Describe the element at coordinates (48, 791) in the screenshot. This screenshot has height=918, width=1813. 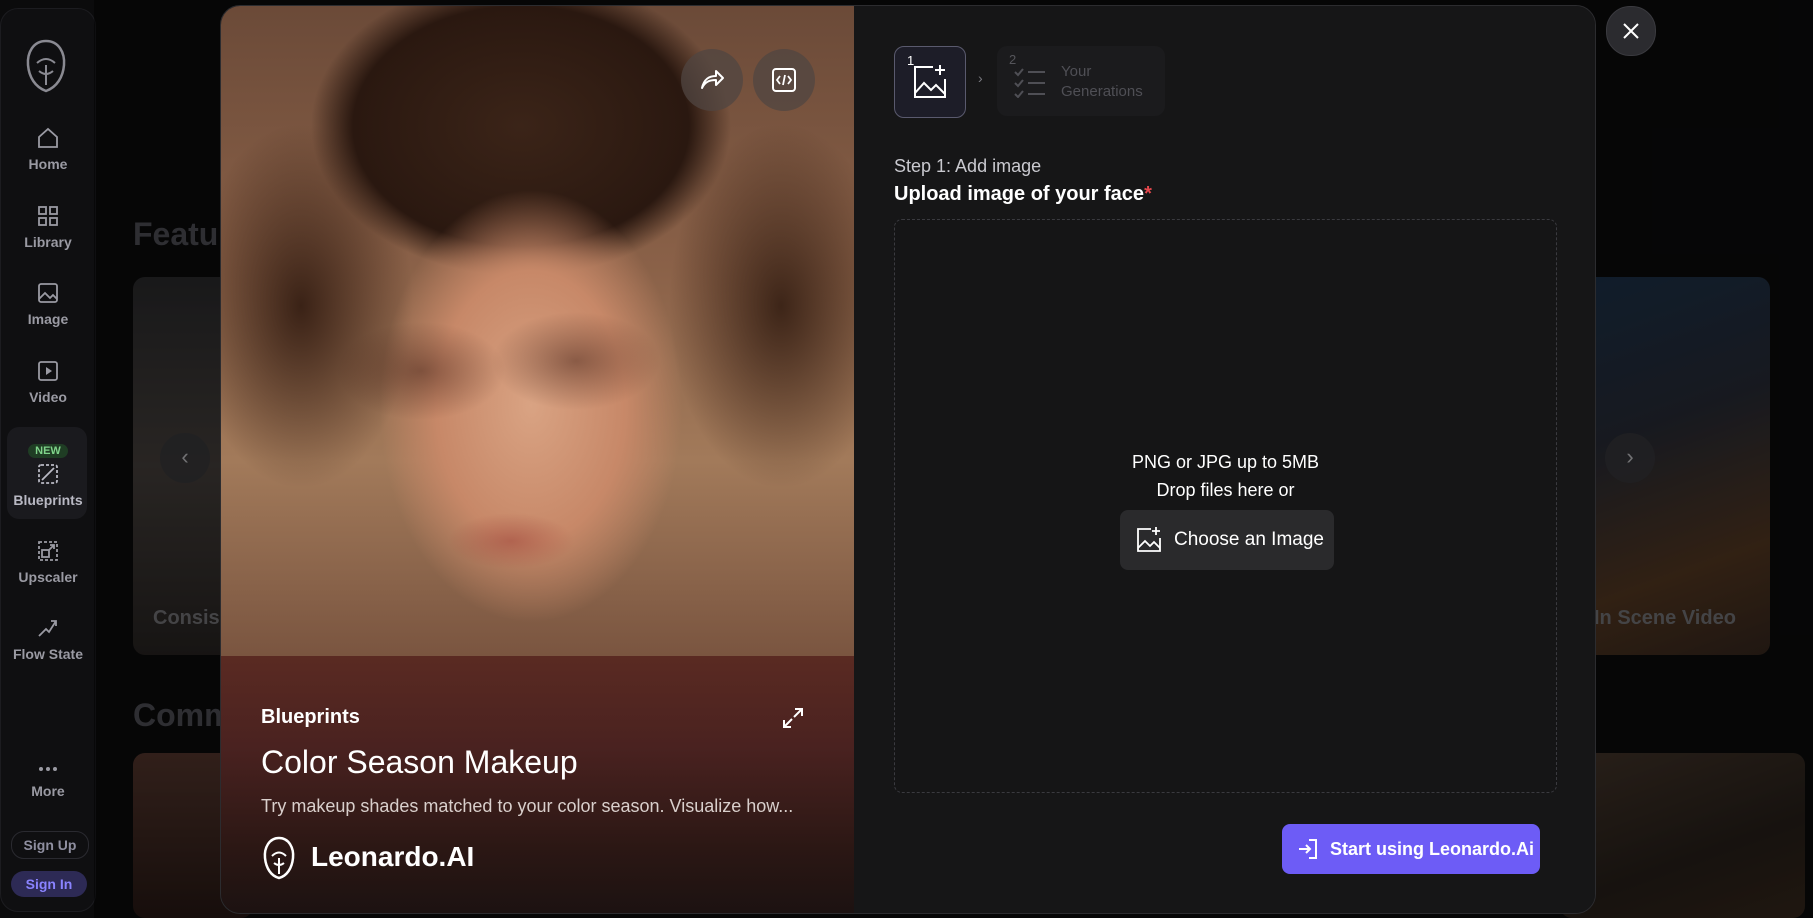
I see `sidebar-item-label: More` at that location.